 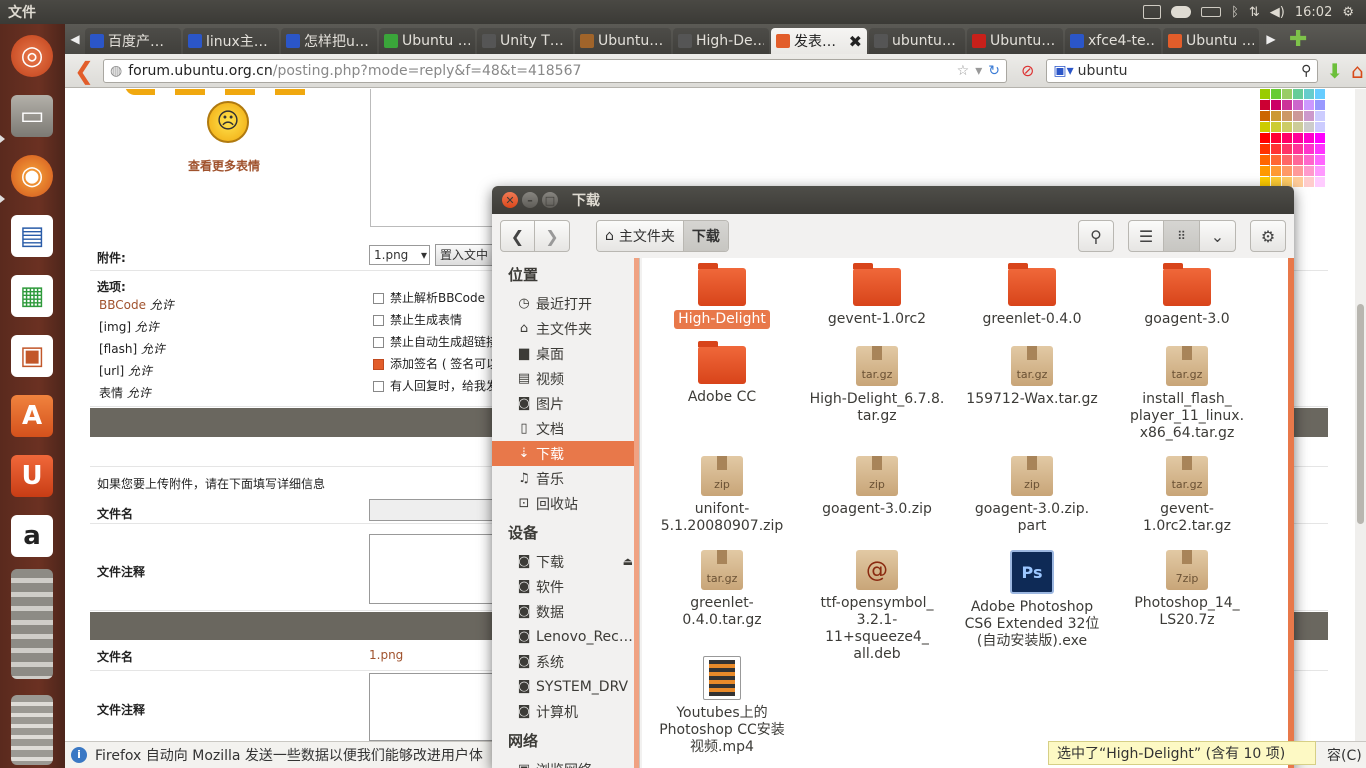 What do you see at coordinates (722, 296) in the screenshot?
I see `file-item: High-Delight` at bounding box center [722, 296].